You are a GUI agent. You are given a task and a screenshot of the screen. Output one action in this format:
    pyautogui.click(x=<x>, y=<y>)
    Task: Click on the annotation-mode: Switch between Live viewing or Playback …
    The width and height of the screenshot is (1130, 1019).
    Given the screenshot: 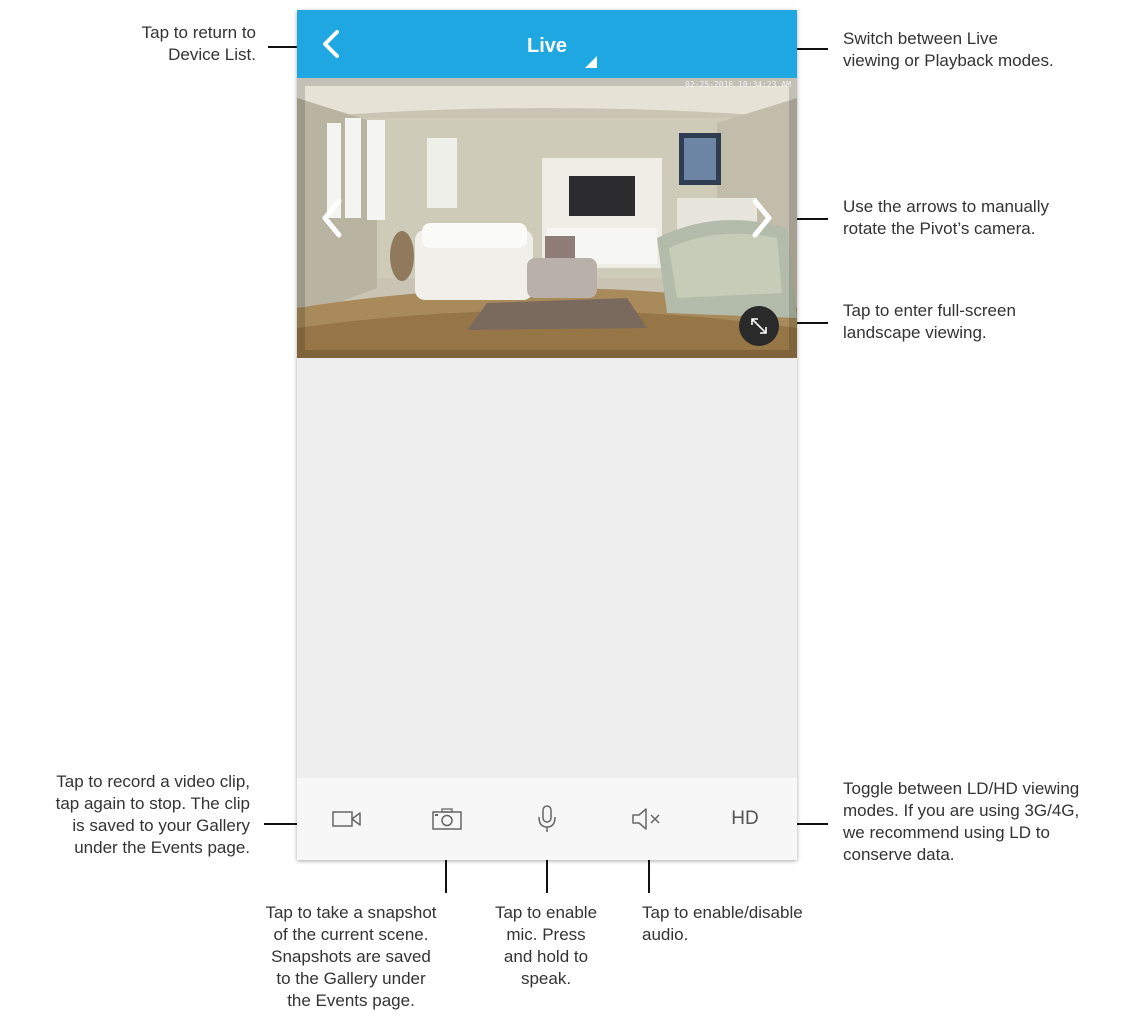 What is the action you would take?
    pyautogui.click(x=948, y=49)
    